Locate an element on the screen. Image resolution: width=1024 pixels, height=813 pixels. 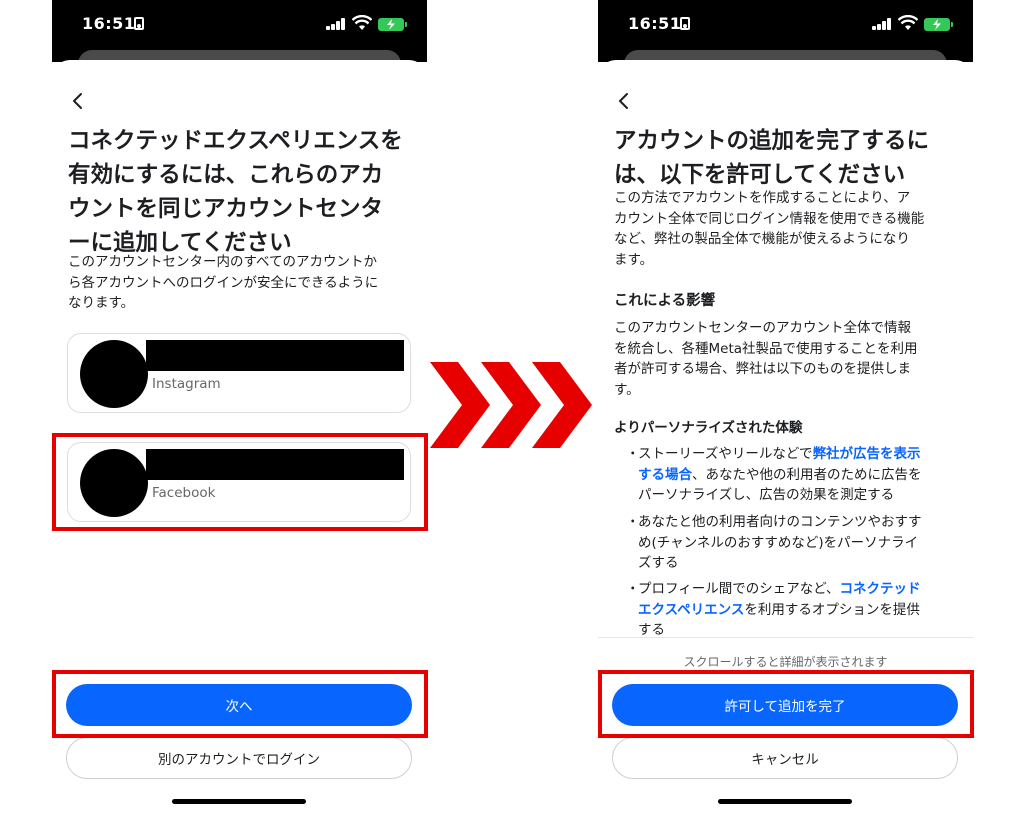
ads-display-link-cont: する場合 is located at coordinates (665, 475).